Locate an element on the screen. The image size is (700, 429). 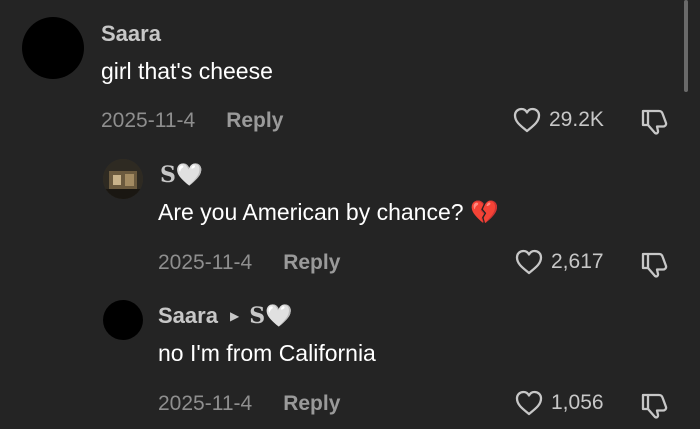
comment-text: girl that's cheese is located at coordinates (187, 71).